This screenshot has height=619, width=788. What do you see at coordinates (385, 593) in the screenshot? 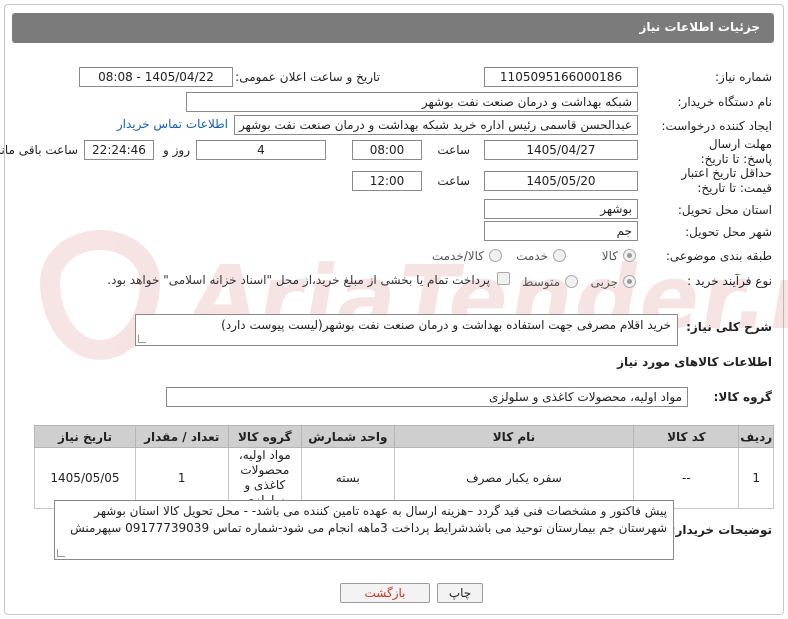
I see `back-button: بازگشت` at bounding box center [385, 593].